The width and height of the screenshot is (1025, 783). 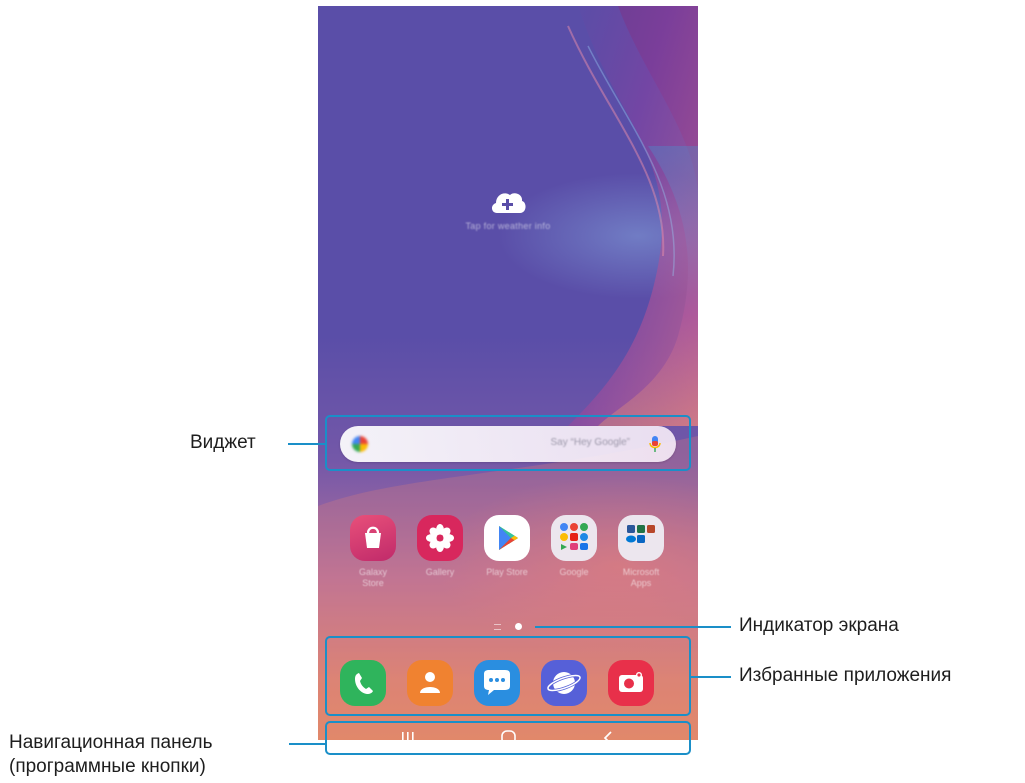 What do you see at coordinates (641, 583) in the screenshot?
I see `app-label: Apps` at bounding box center [641, 583].